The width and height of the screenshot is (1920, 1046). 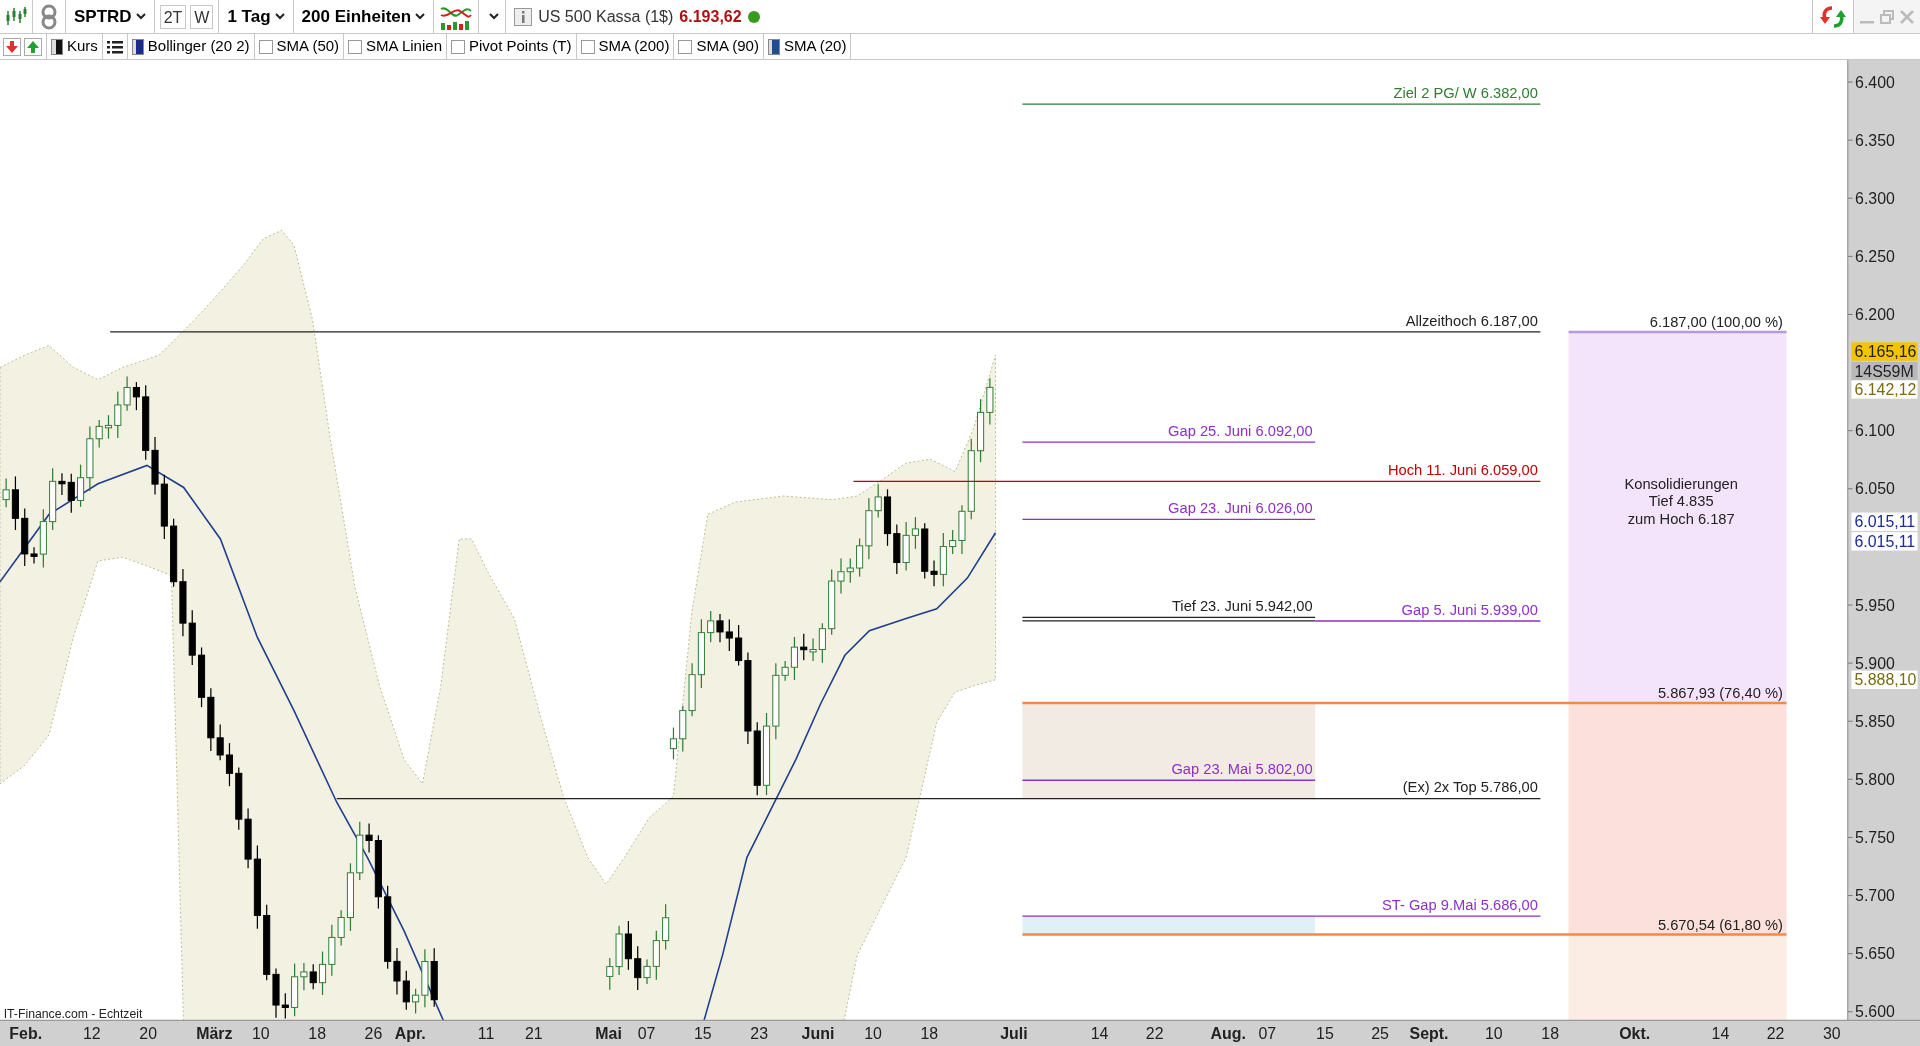 What do you see at coordinates (1404, 926) in the screenshot?
I see `fib-level: 5.670,54 (61,80 %)` at bounding box center [1404, 926].